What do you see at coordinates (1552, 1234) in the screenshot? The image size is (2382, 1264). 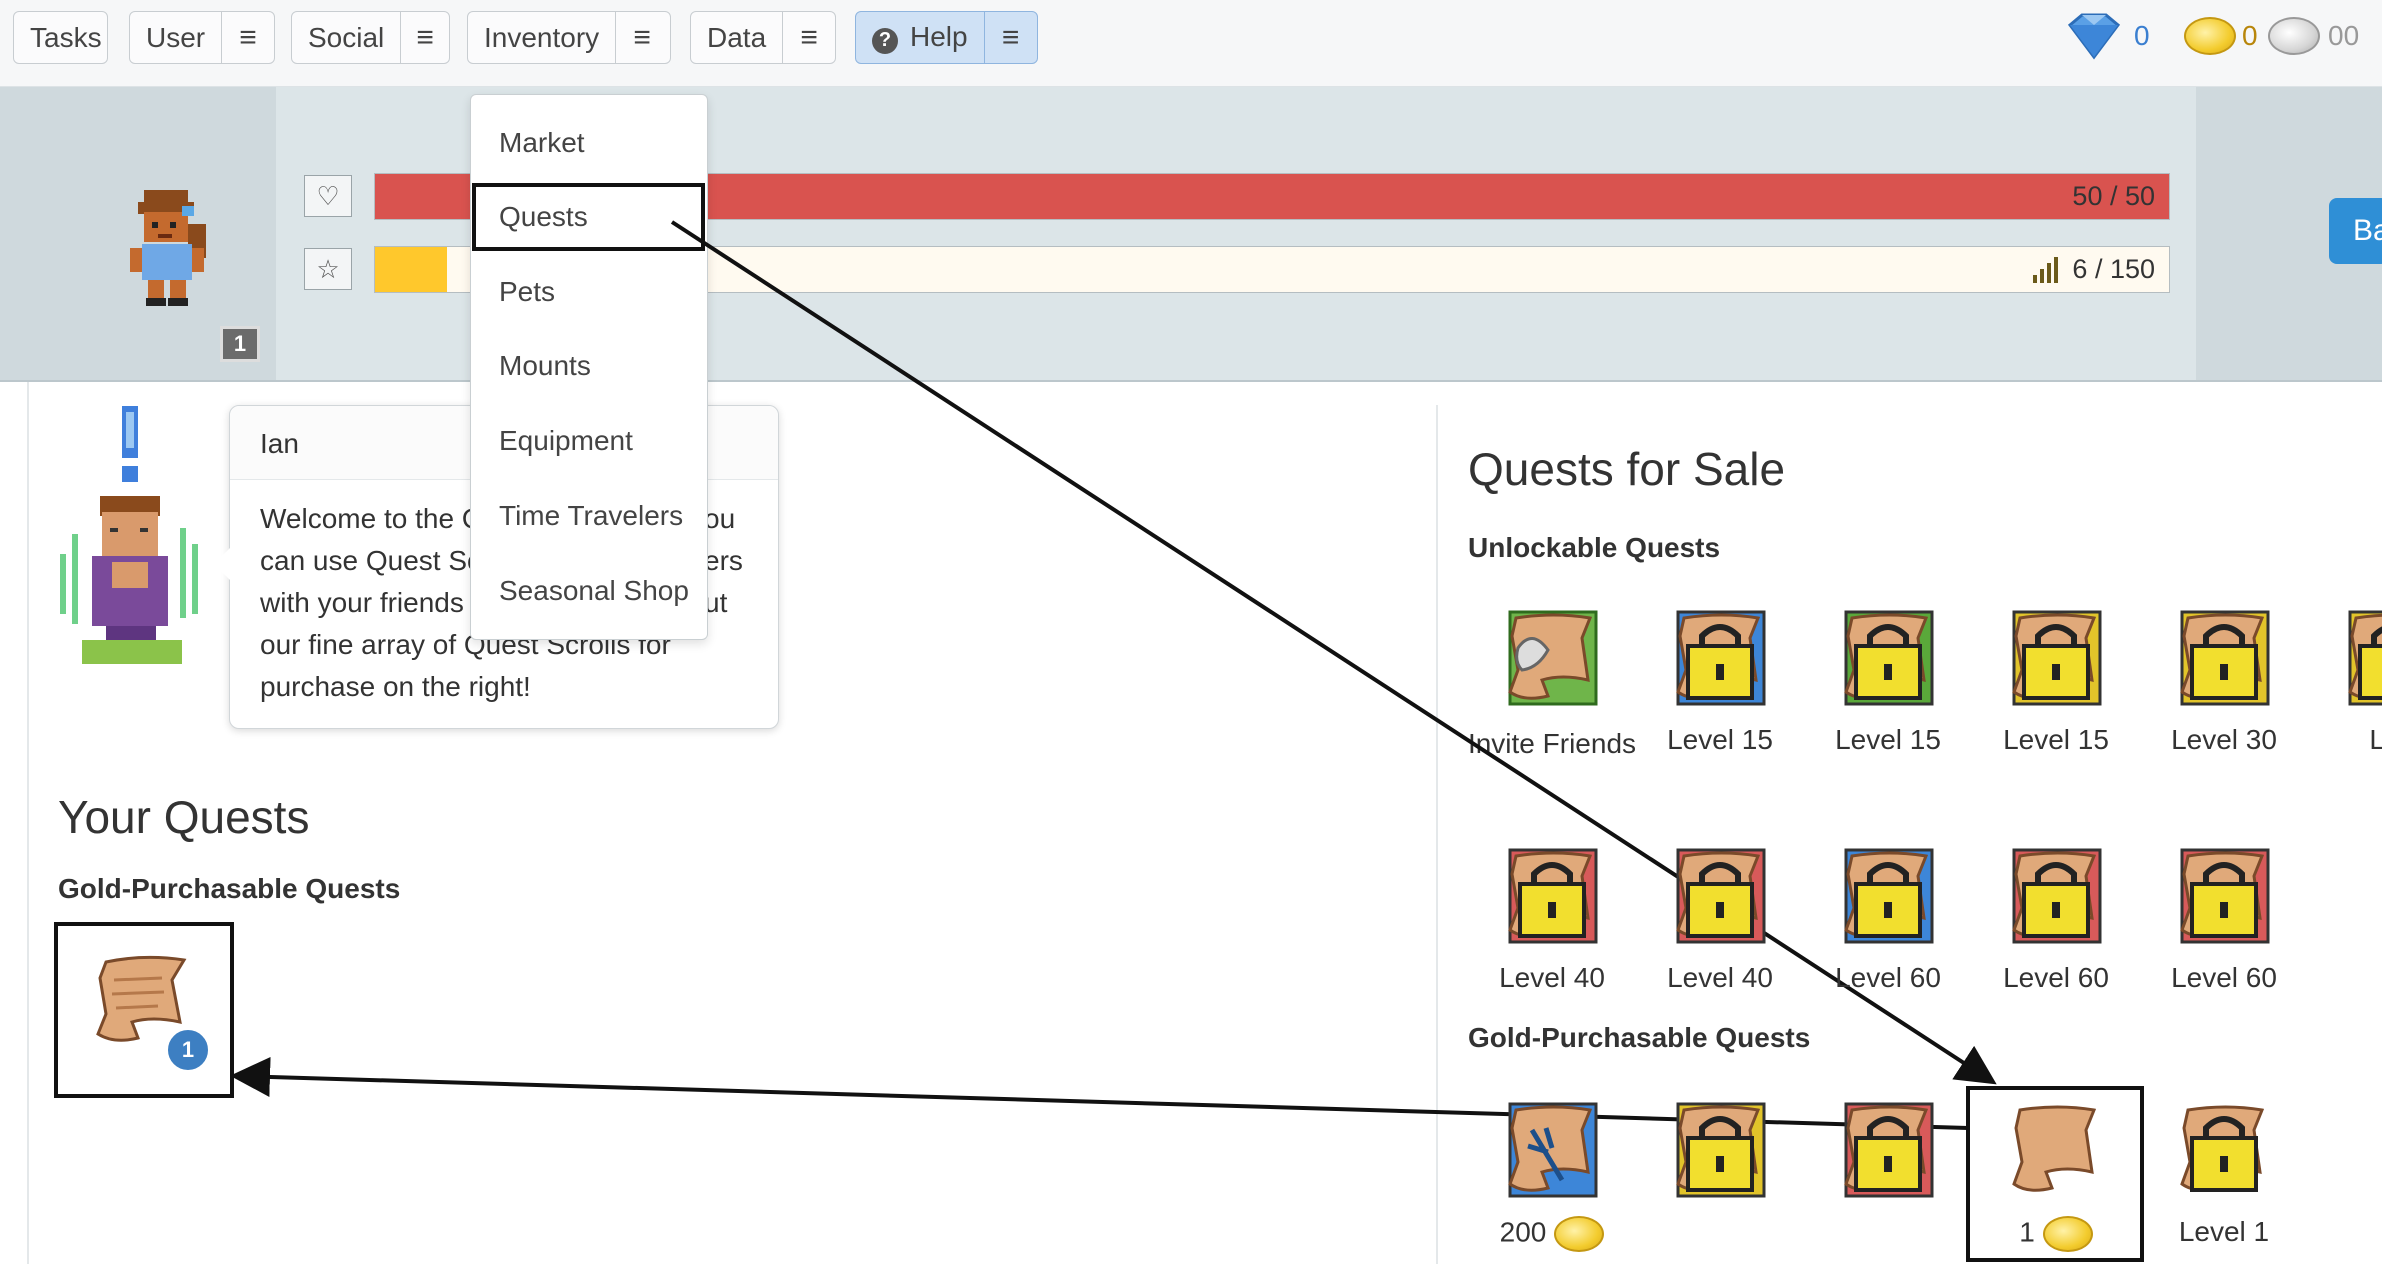 I see `gold-quest-price-1: 200` at bounding box center [1552, 1234].